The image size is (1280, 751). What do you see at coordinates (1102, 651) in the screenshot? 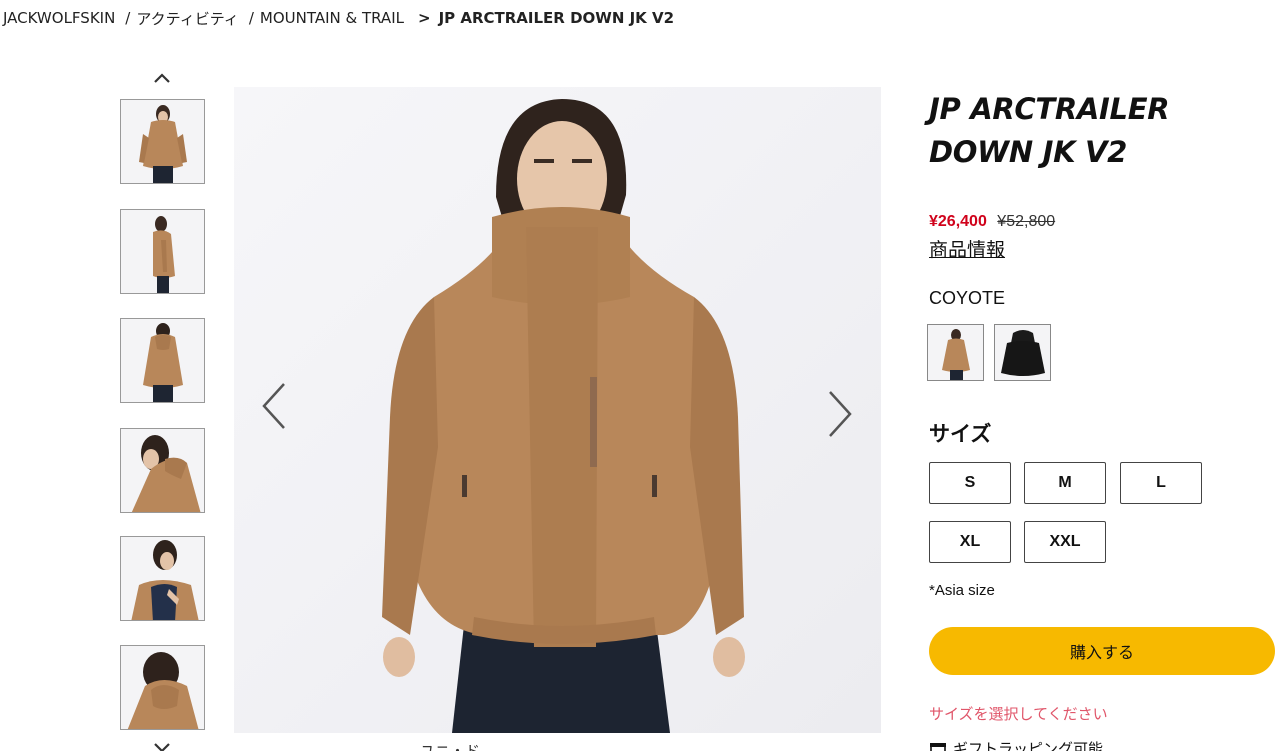
I see `buy-button: 購入する` at bounding box center [1102, 651].